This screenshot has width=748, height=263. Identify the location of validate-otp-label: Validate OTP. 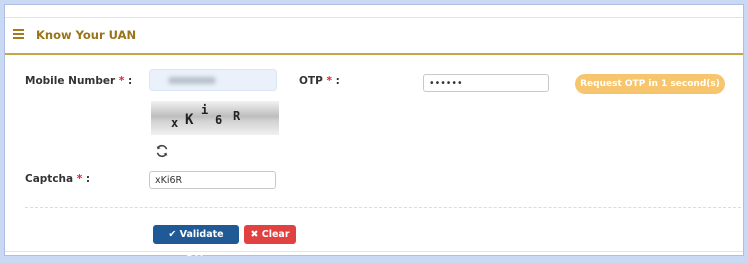
(201, 244).